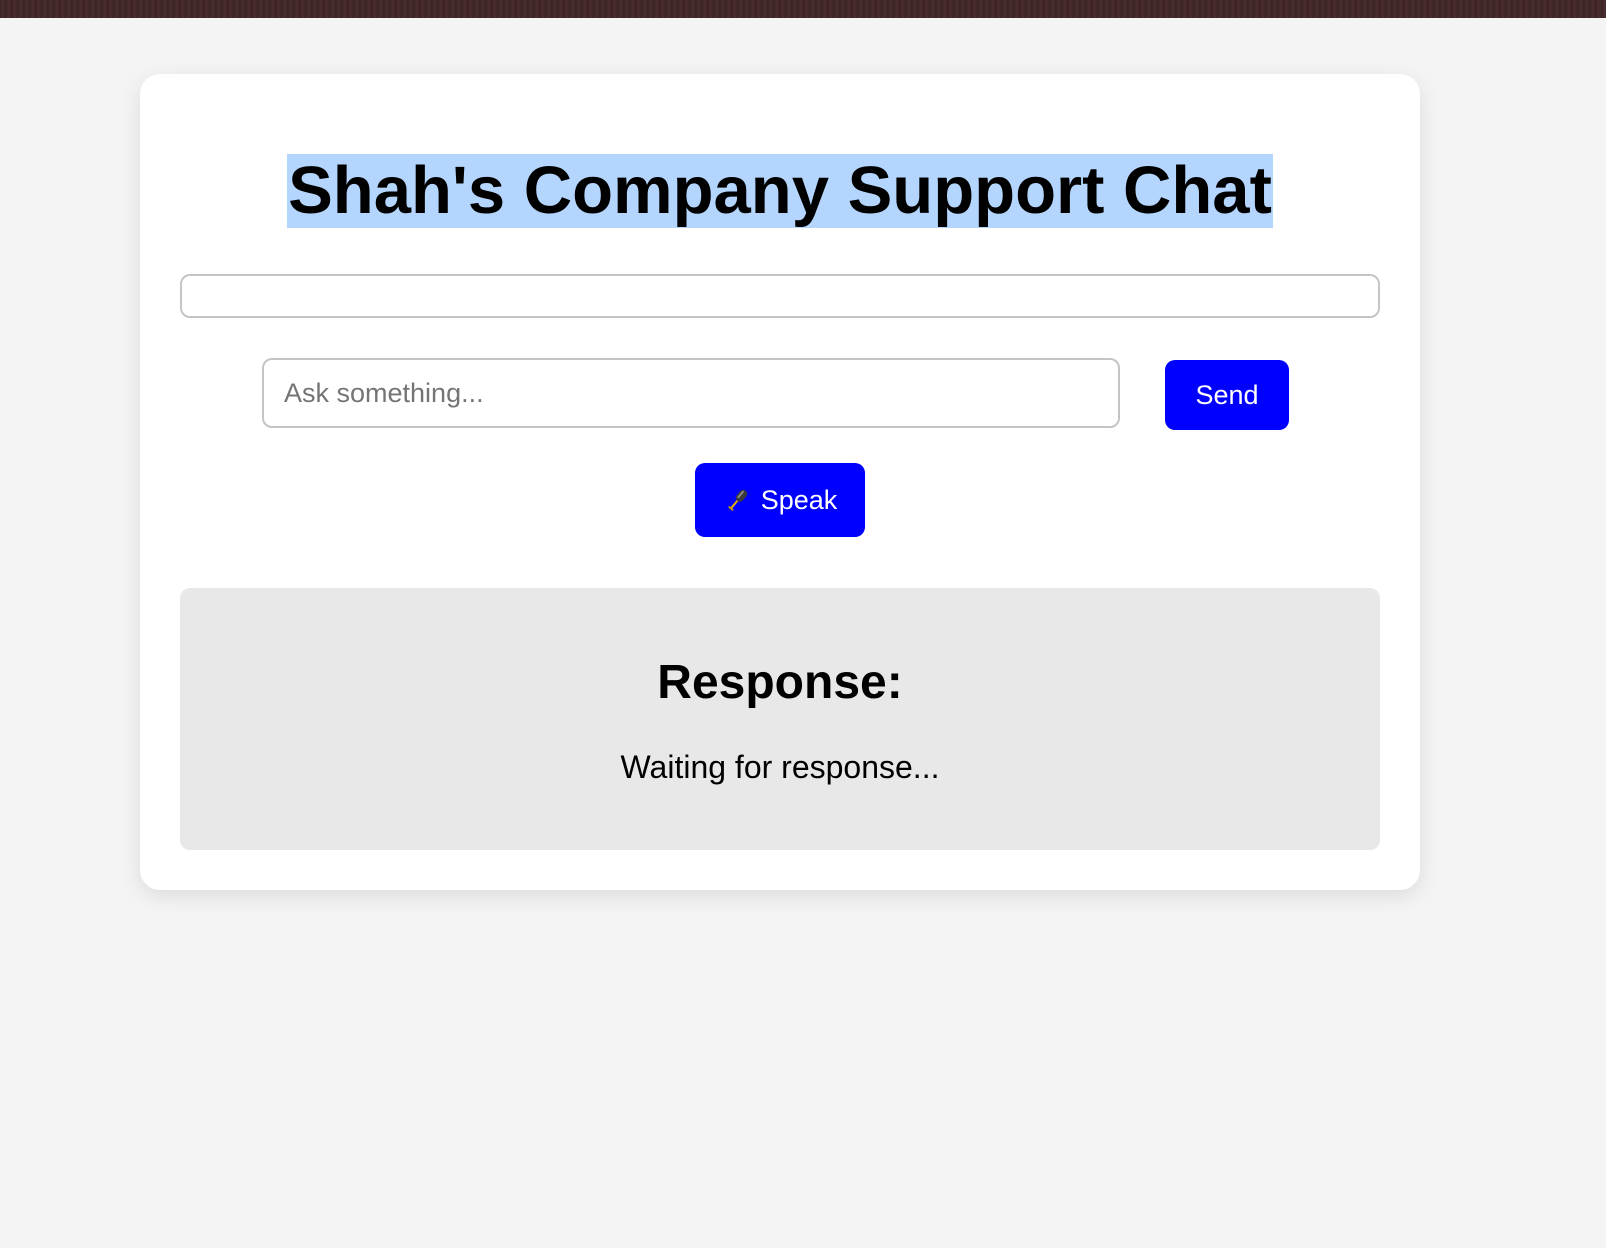  Describe the element at coordinates (738, 500) in the screenshot. I see `microphone-icon` at that location.